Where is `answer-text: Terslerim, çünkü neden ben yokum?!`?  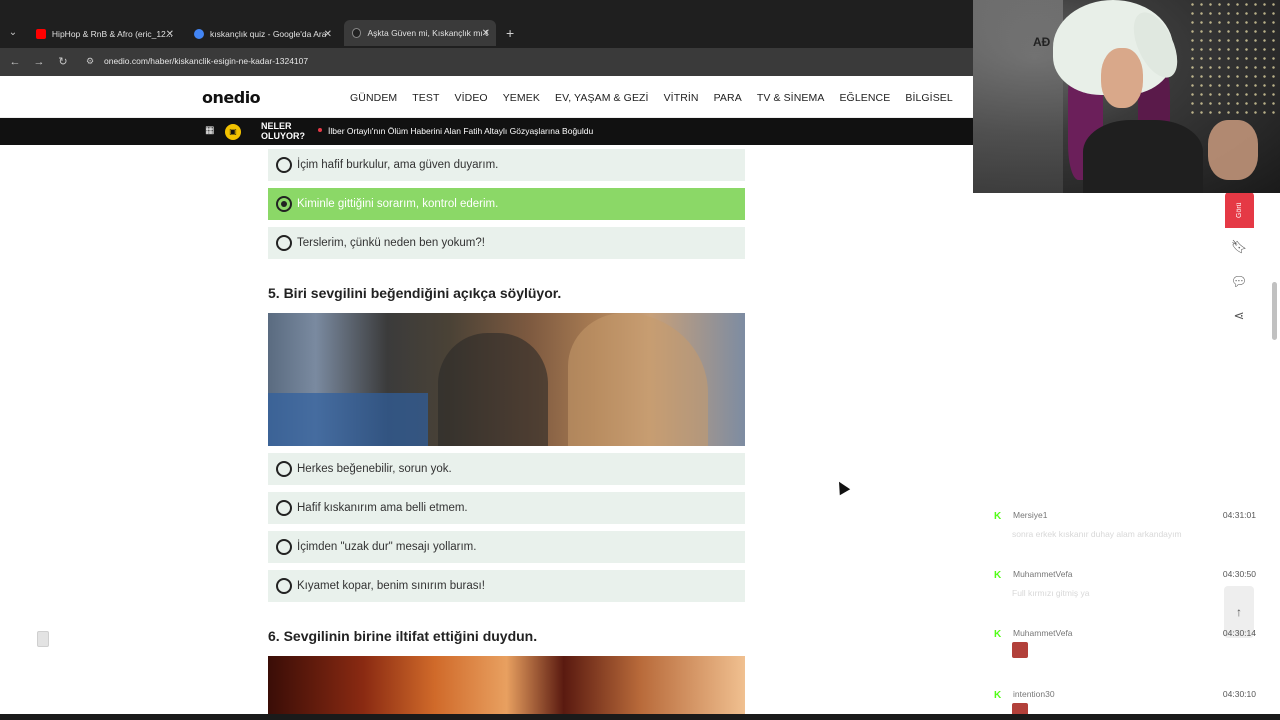 answer-text: Terslerim, çünkü neden ben yokum?! is located at coordinates (391, 243).